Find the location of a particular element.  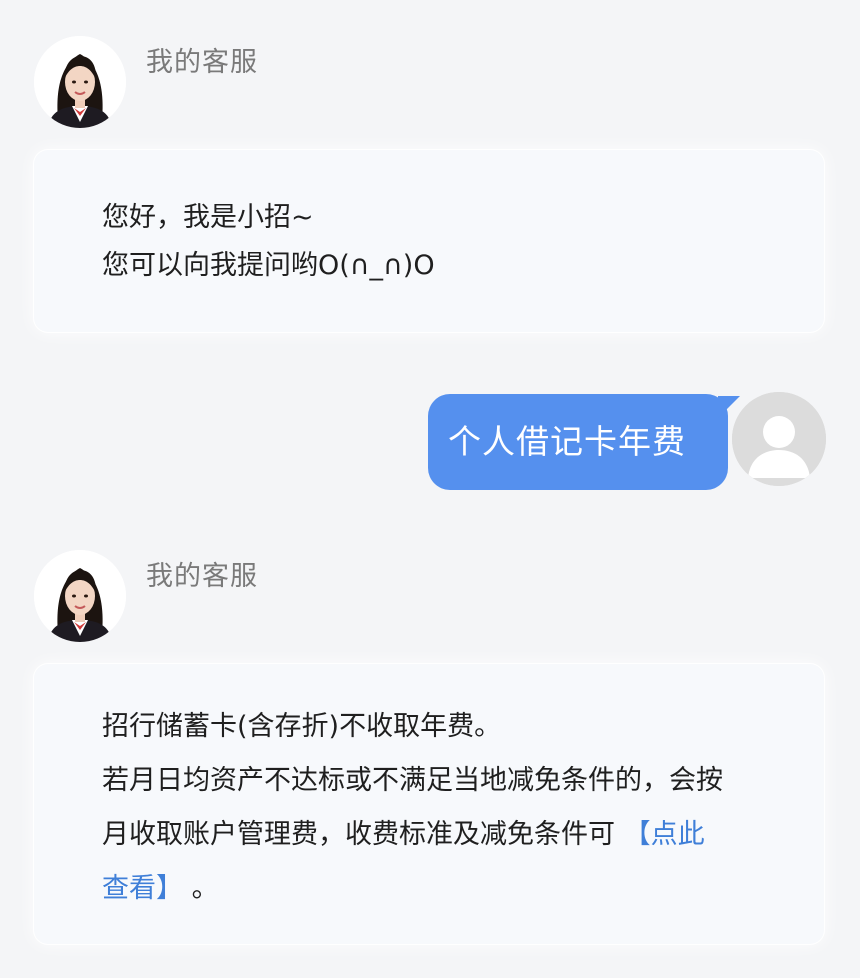

user-message-bubble: 个人借记卡年费 is located at coordinates (584, 442).